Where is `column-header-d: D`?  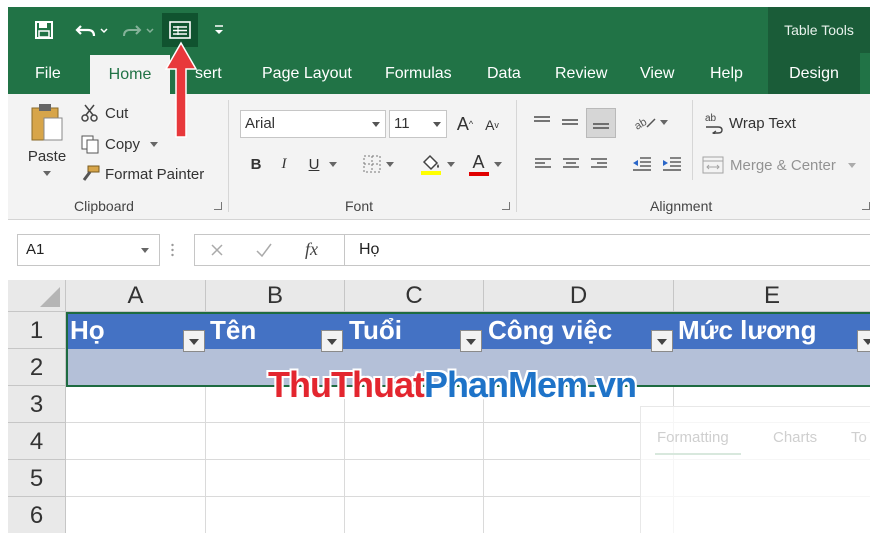
column-header-d: D is located at coordinates (579, 296).